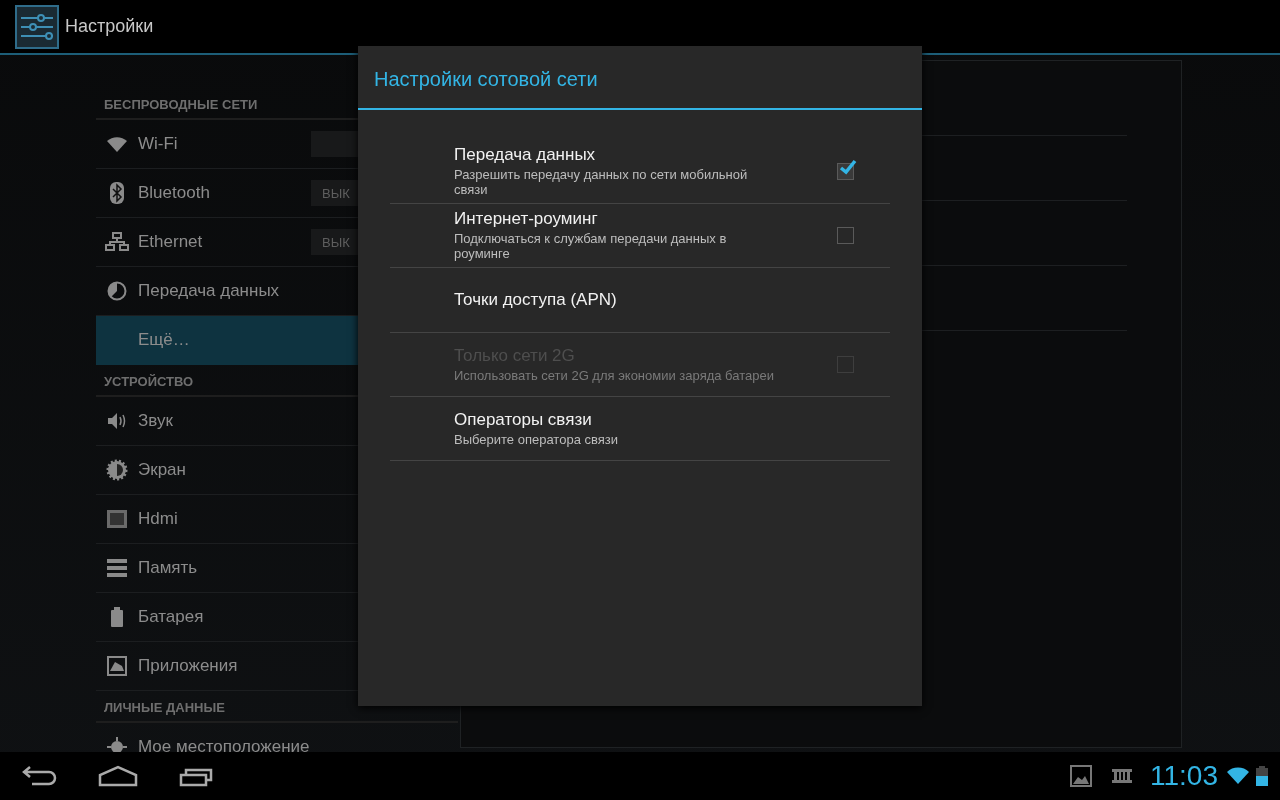 The image size is (1280, 800). What do you see at coordinates (117, 519) in the screenshot?
I see `monitor-icon` at bounding box center [117, 519].